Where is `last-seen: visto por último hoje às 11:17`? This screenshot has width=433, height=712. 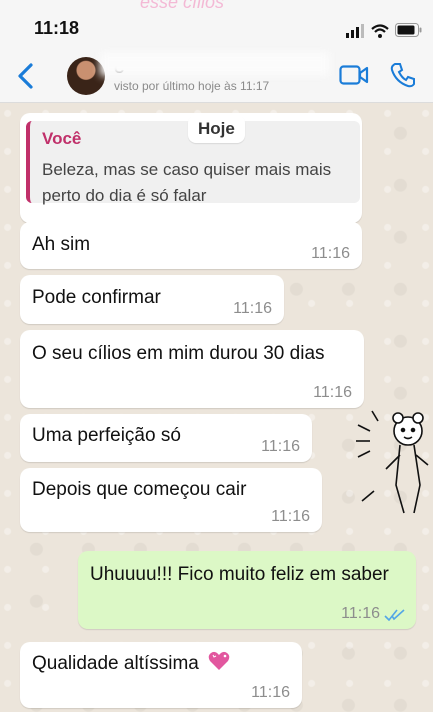 last-seen: visto por último hoje às 11:17 is located at coordinates (192, 86).